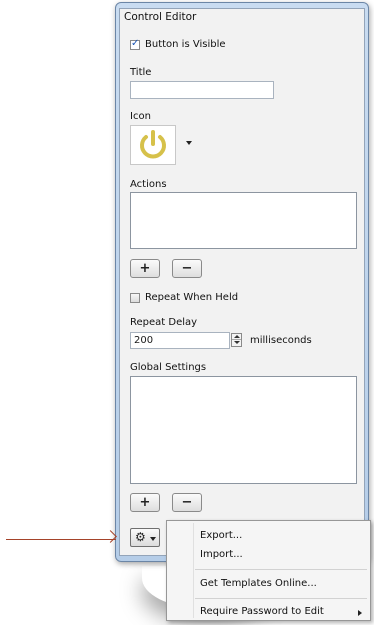 Image resolution: width=374 pixels, height=625 pixels. Describe the element at coordinates (193, 570) in the screenshot. I see `menu-gutter` at that location.